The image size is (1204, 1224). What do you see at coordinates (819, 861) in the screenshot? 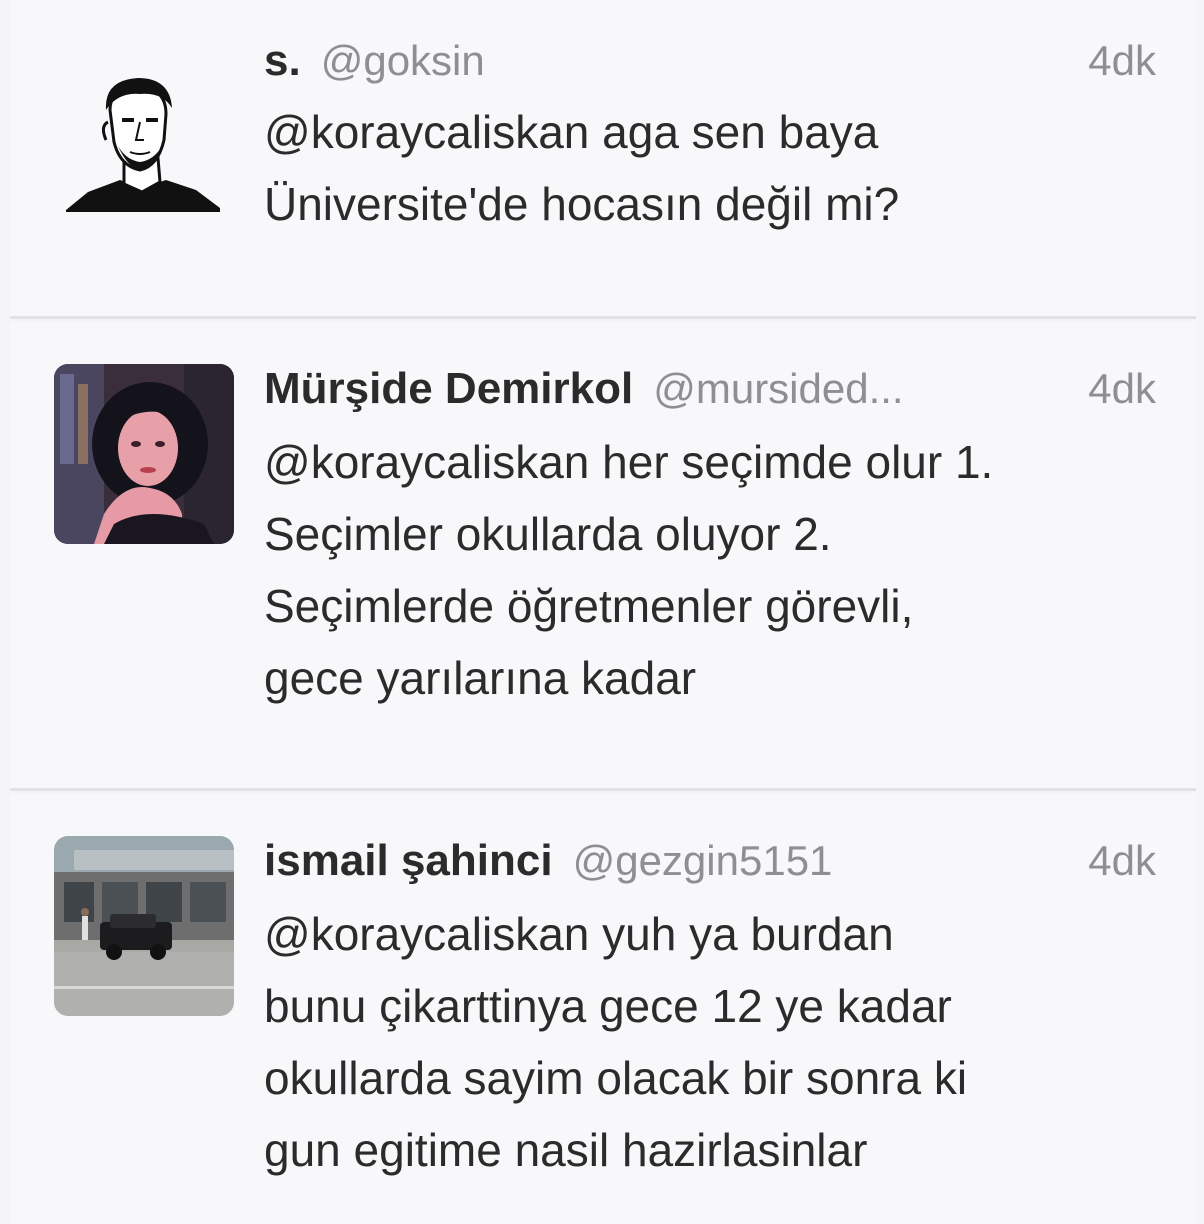
I see `author-handle: @gezgin5151` at bounding box center [819, 861].